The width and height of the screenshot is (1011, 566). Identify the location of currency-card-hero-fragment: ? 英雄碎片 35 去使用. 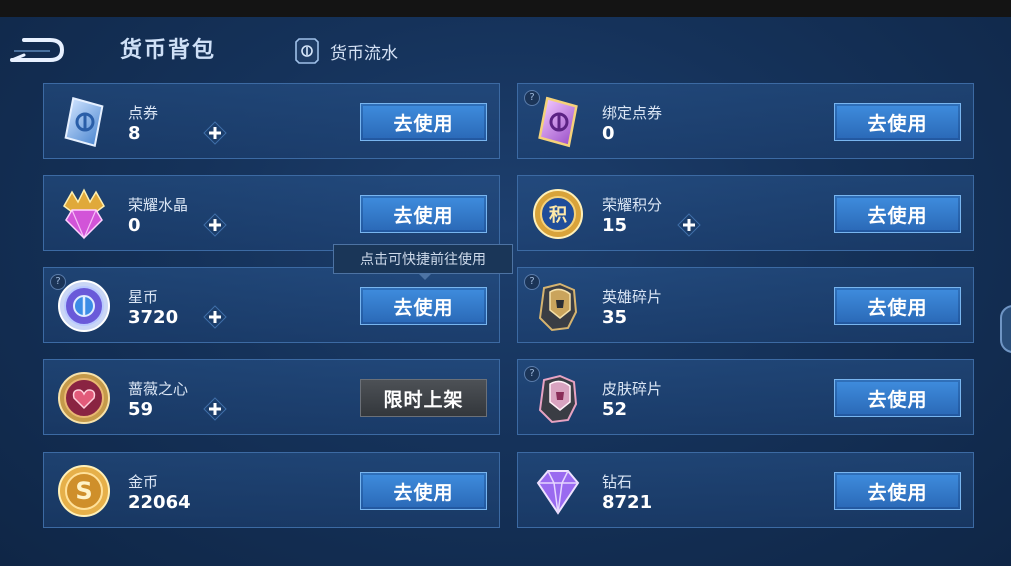
(745, 305).